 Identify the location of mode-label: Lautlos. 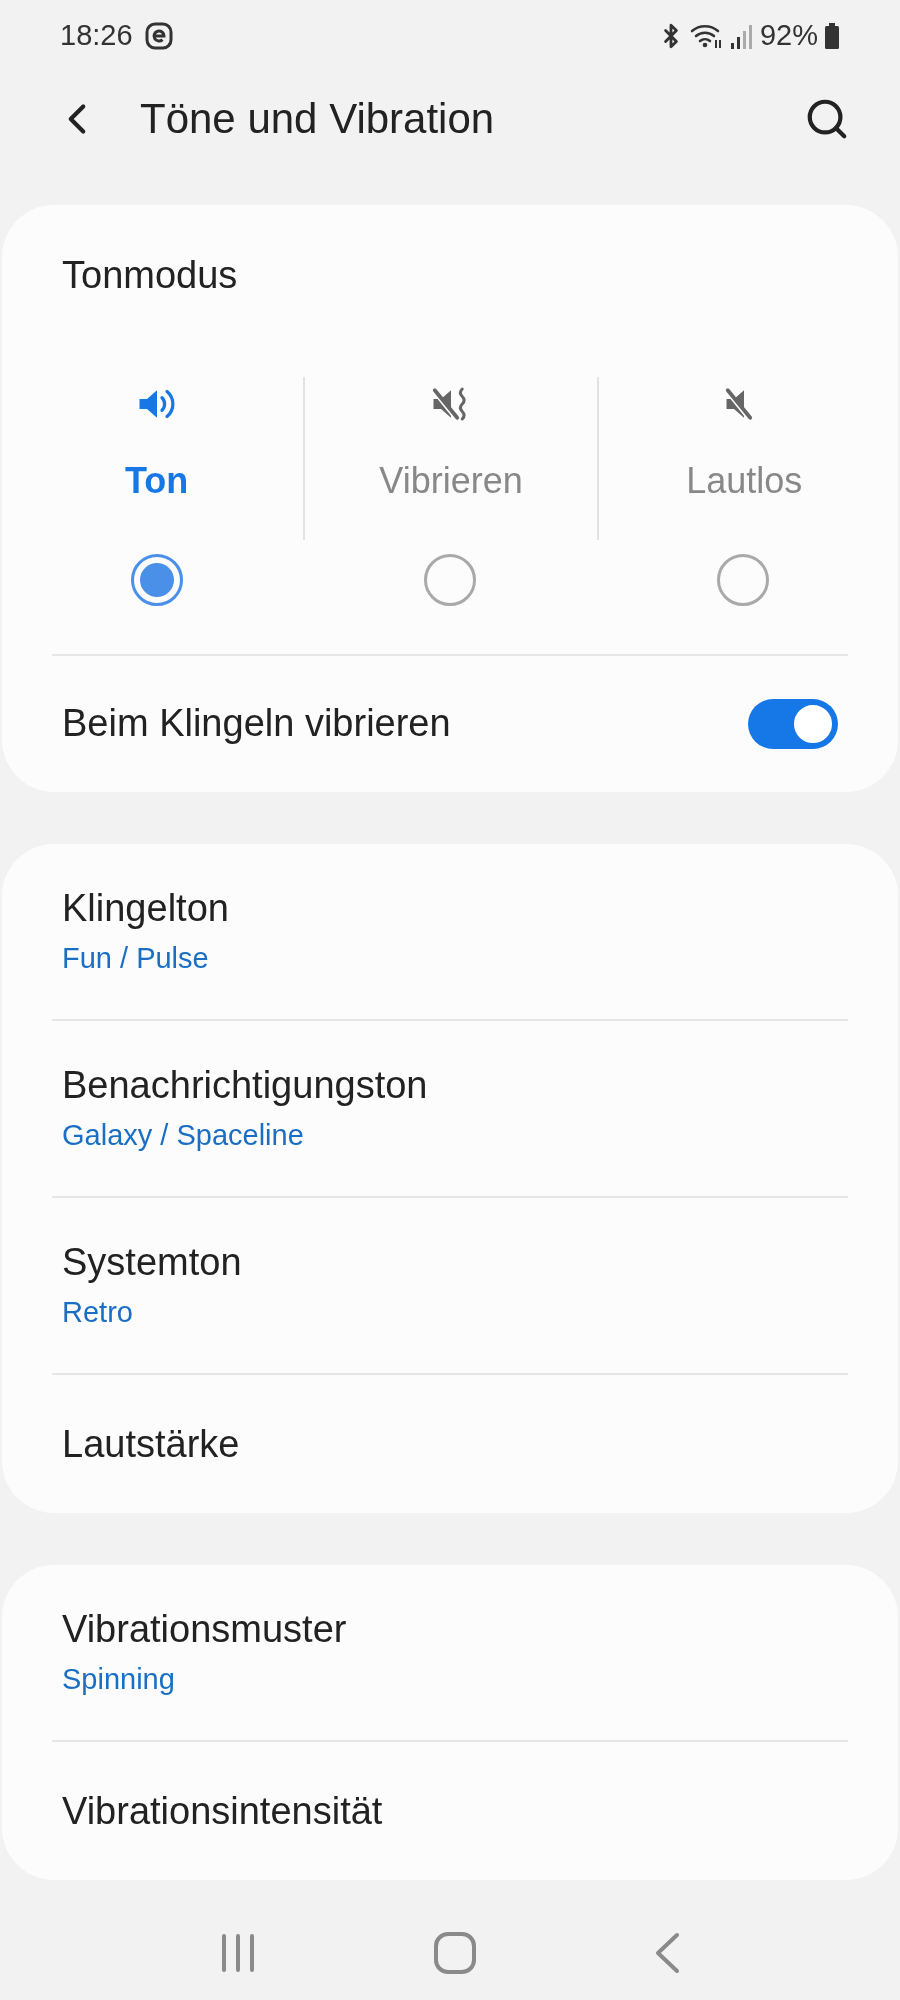
(744, 480).